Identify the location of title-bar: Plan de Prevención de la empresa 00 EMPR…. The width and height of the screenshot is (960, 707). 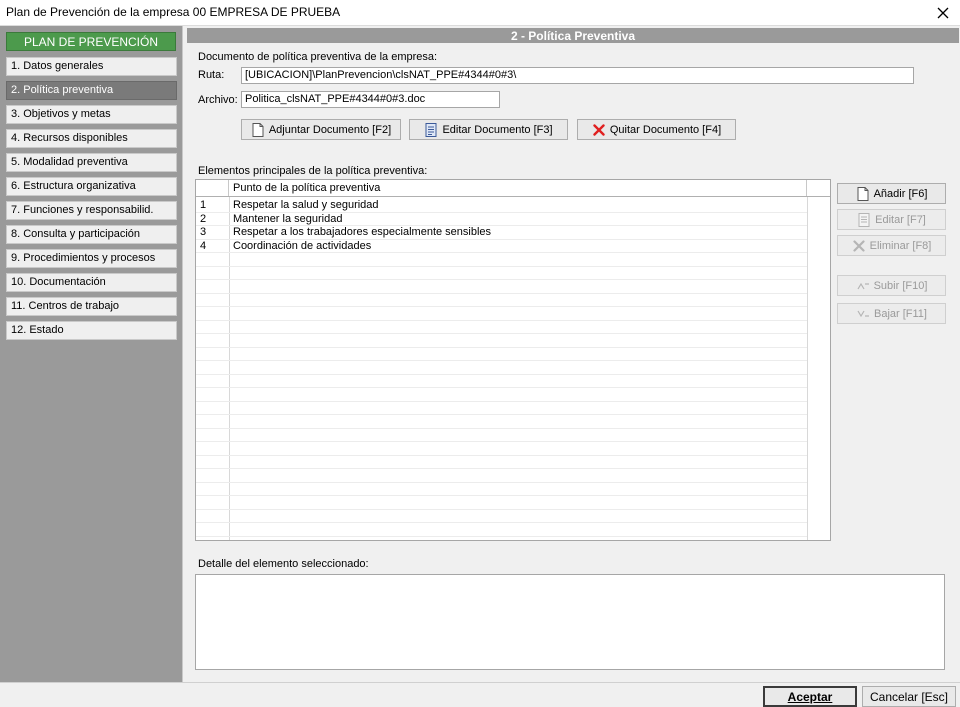
(480, 13).